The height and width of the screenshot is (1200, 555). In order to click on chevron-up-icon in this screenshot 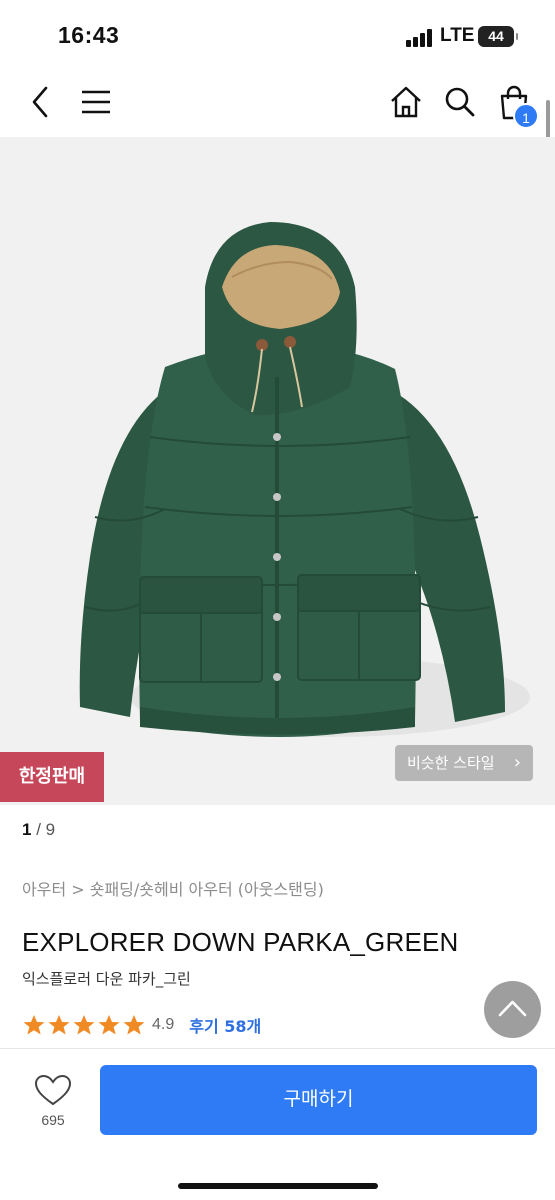, I will do `click(512, 1008)`.